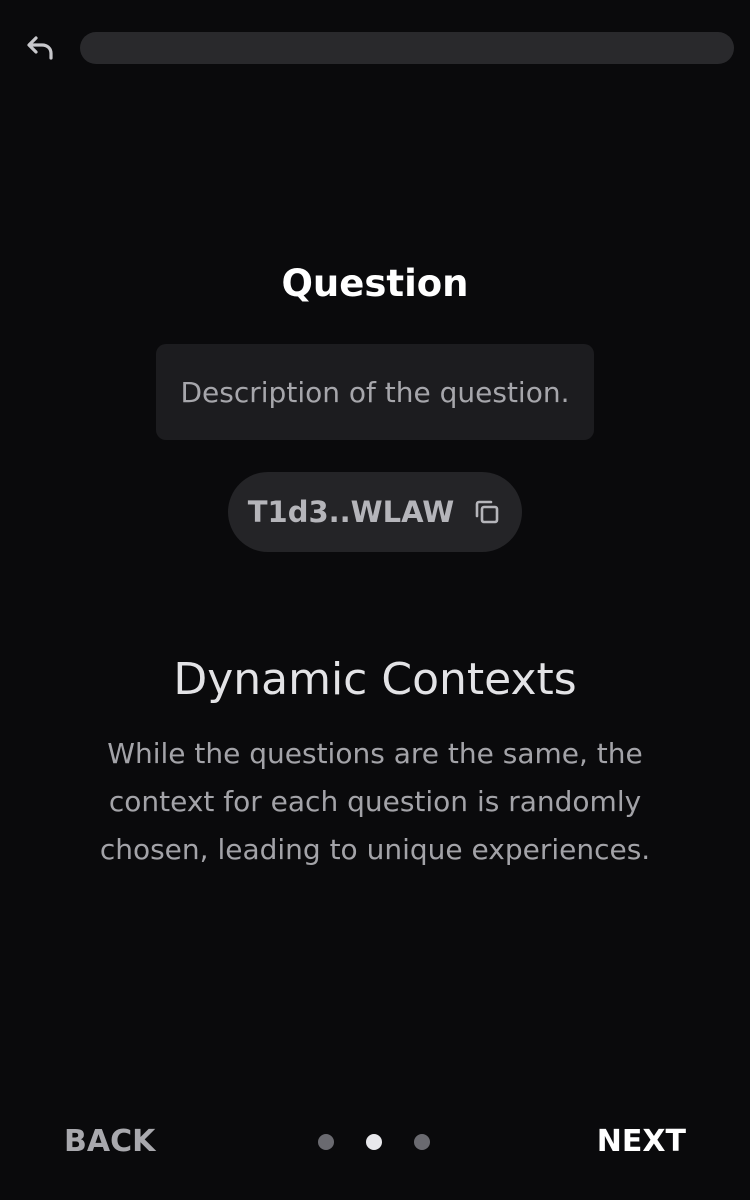 This screenshot has width=750, height=1200. Describe the element at coordinates (641, 1141) in the screenshot. I see `next-button: NEXT` at that location.